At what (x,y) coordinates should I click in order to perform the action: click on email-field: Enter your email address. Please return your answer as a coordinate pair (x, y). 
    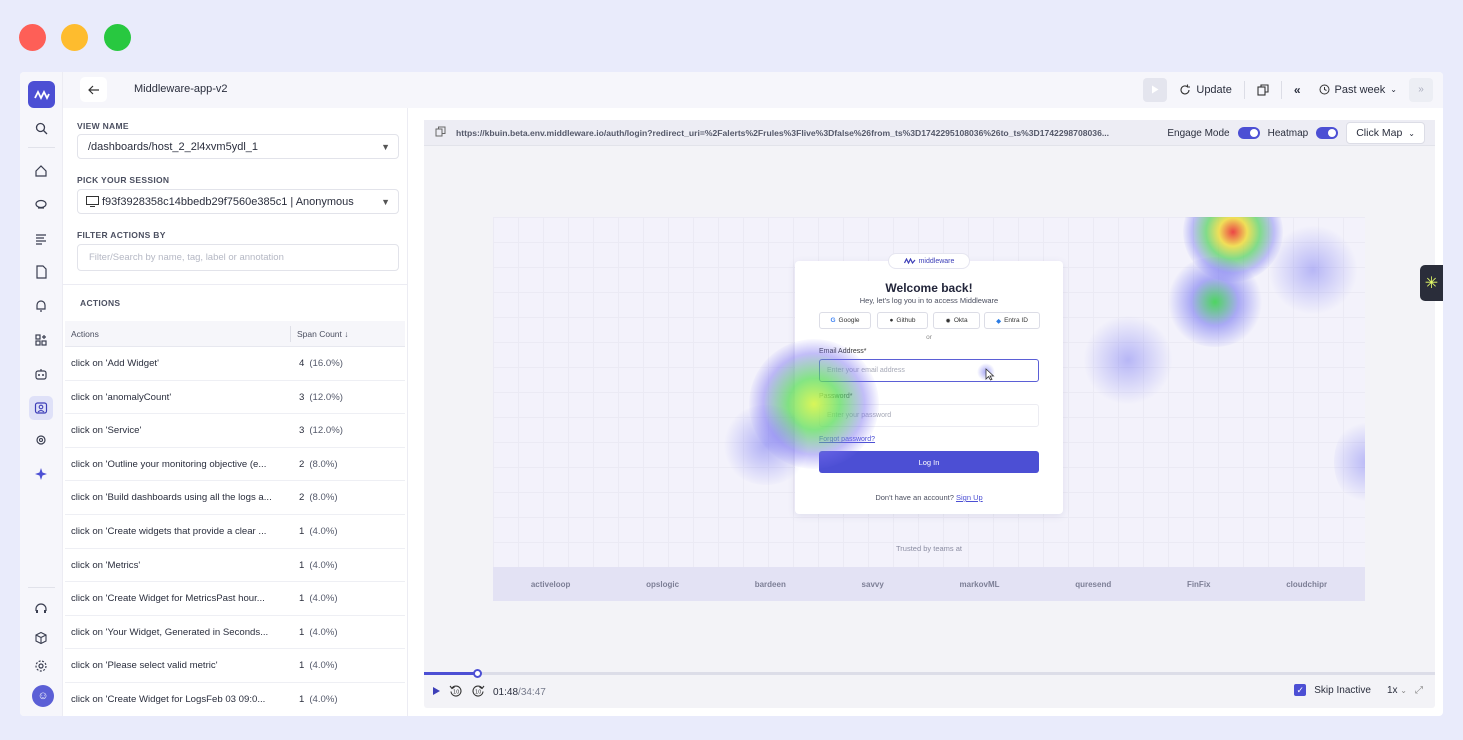
    Looking at the image, I should click on (929, 370).